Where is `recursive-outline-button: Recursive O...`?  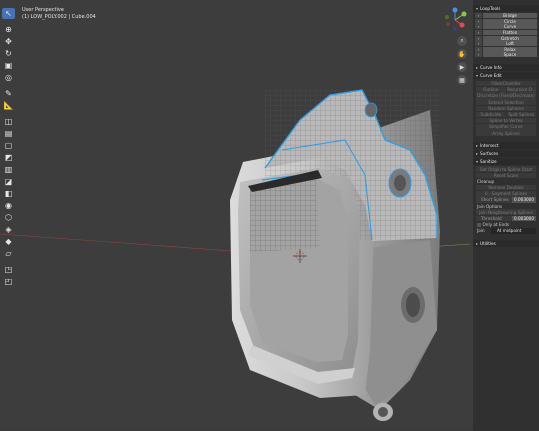 recursive-outline-button: Recursive O... is located at coordinates (521, 89).